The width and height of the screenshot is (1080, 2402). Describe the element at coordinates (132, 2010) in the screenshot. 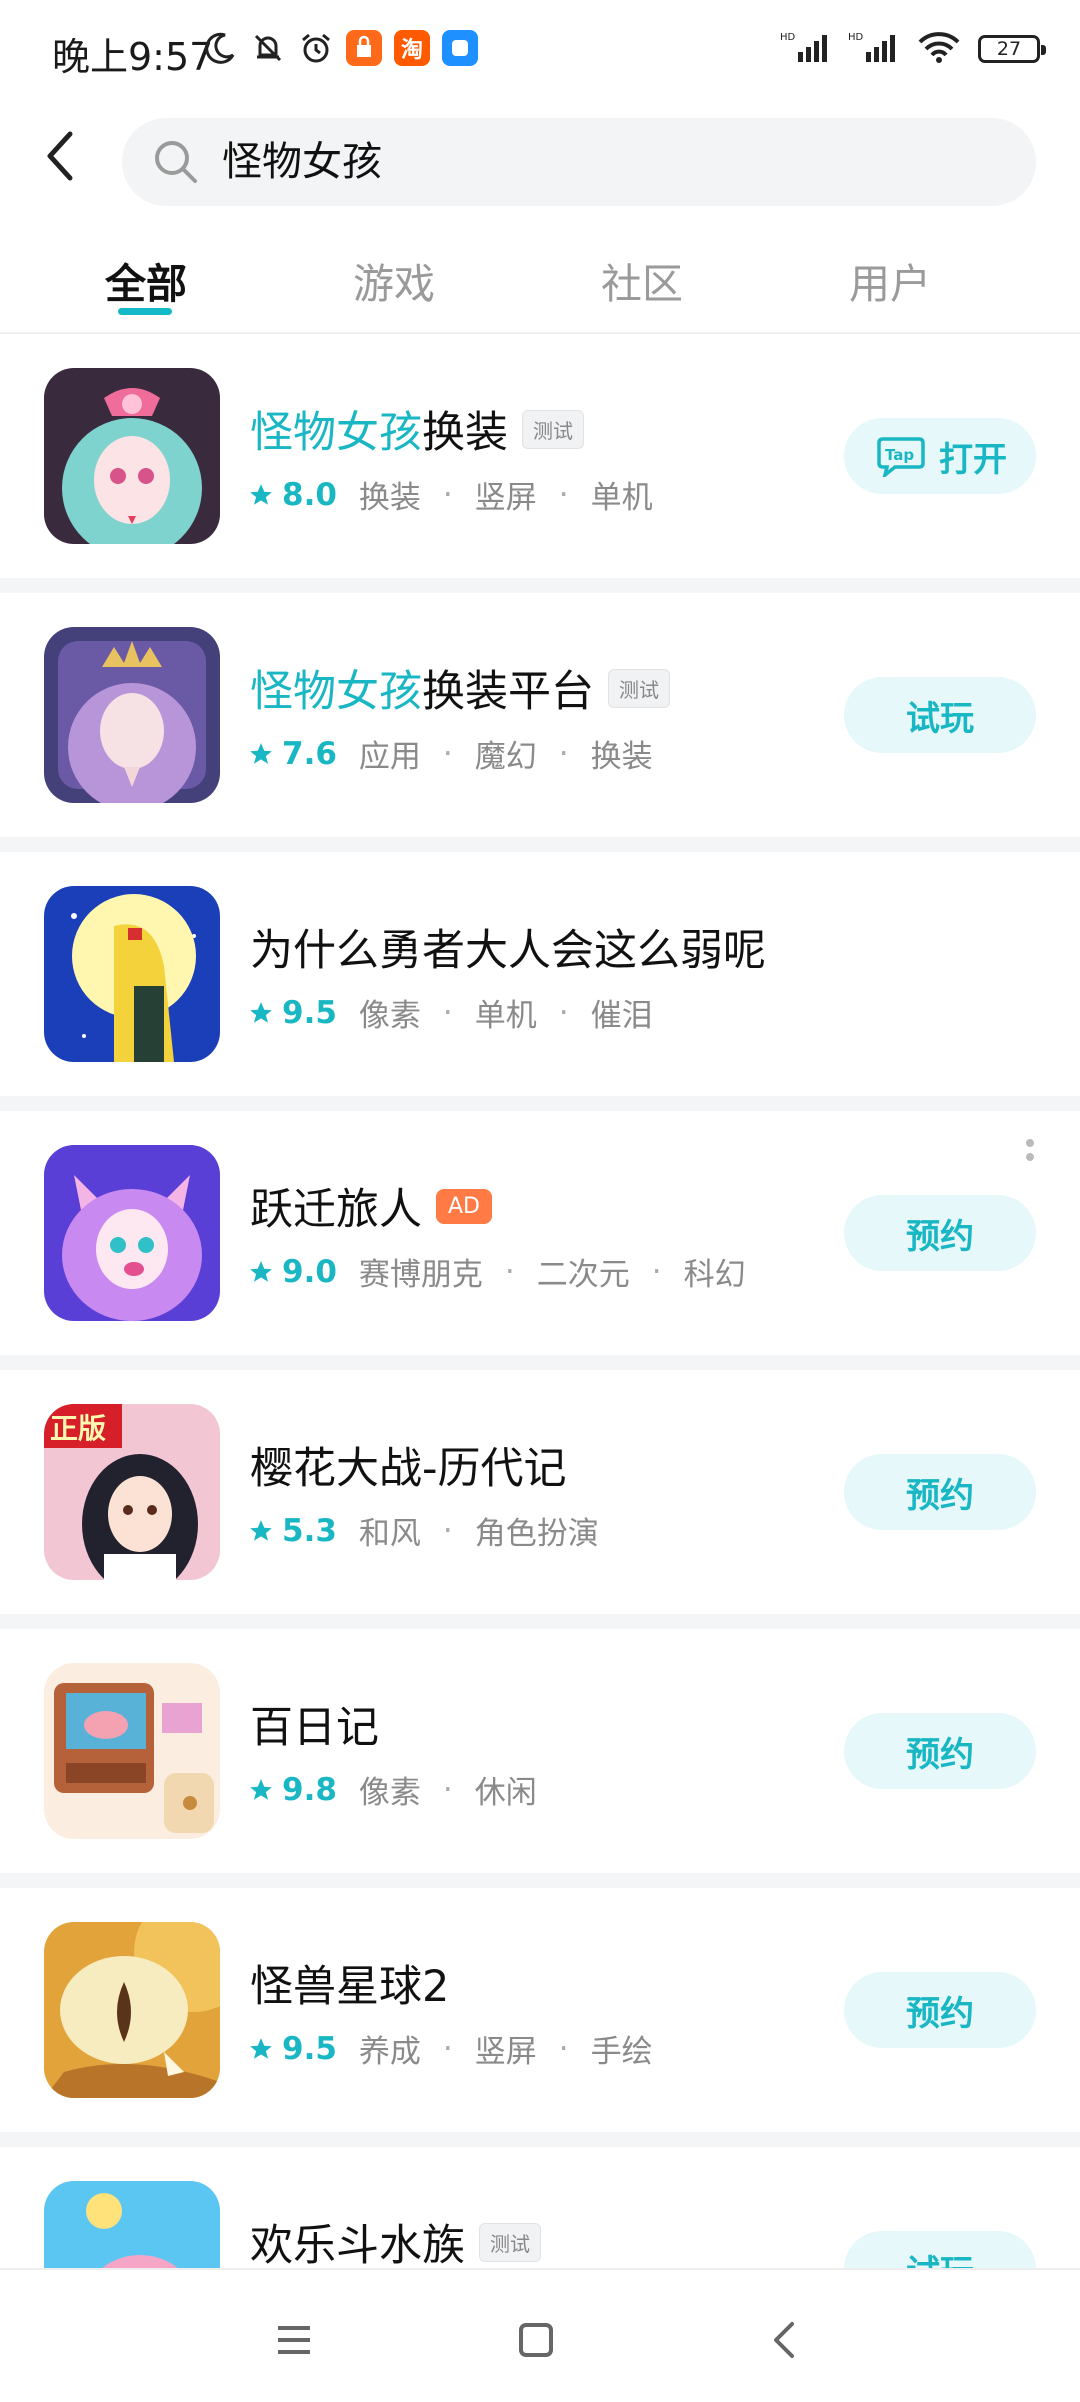

I see `game-icon-monster-planet` at that location.